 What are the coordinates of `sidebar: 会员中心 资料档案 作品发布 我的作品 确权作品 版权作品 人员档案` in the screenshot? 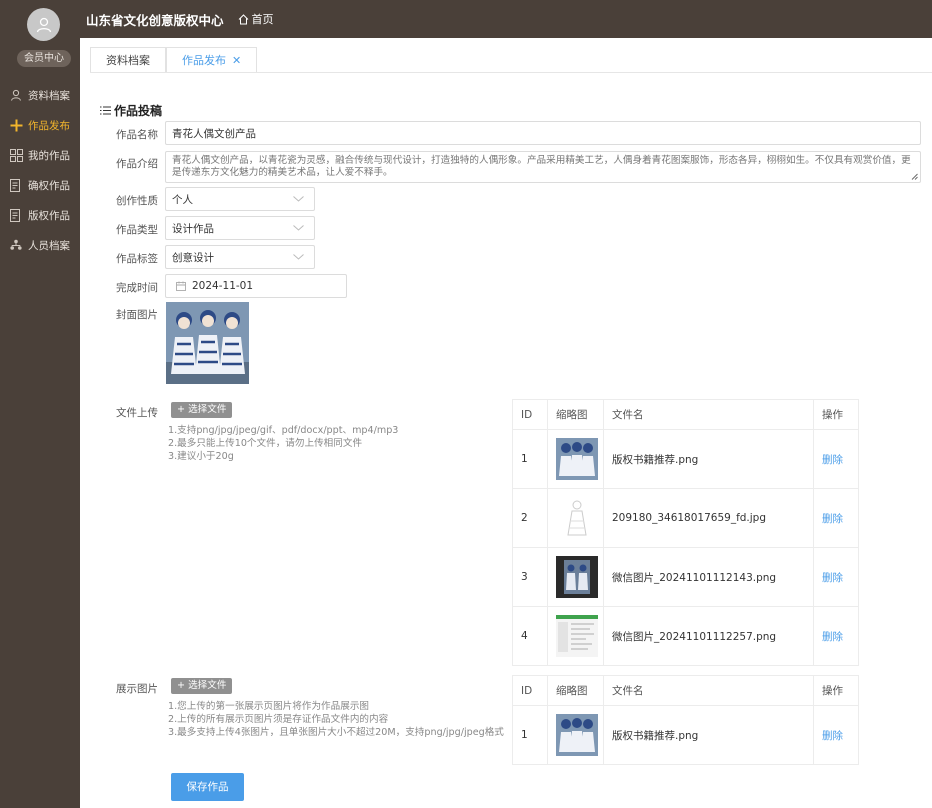 It's located at (40, 404).